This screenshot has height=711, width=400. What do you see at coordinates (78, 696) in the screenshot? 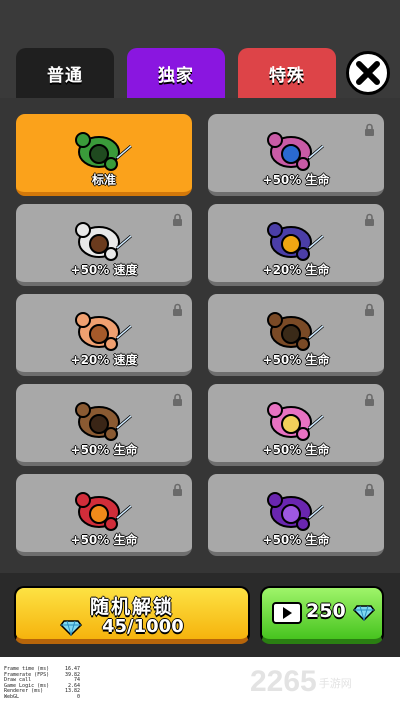
I see `debug-value: 0` at bounding box center [78, 696].